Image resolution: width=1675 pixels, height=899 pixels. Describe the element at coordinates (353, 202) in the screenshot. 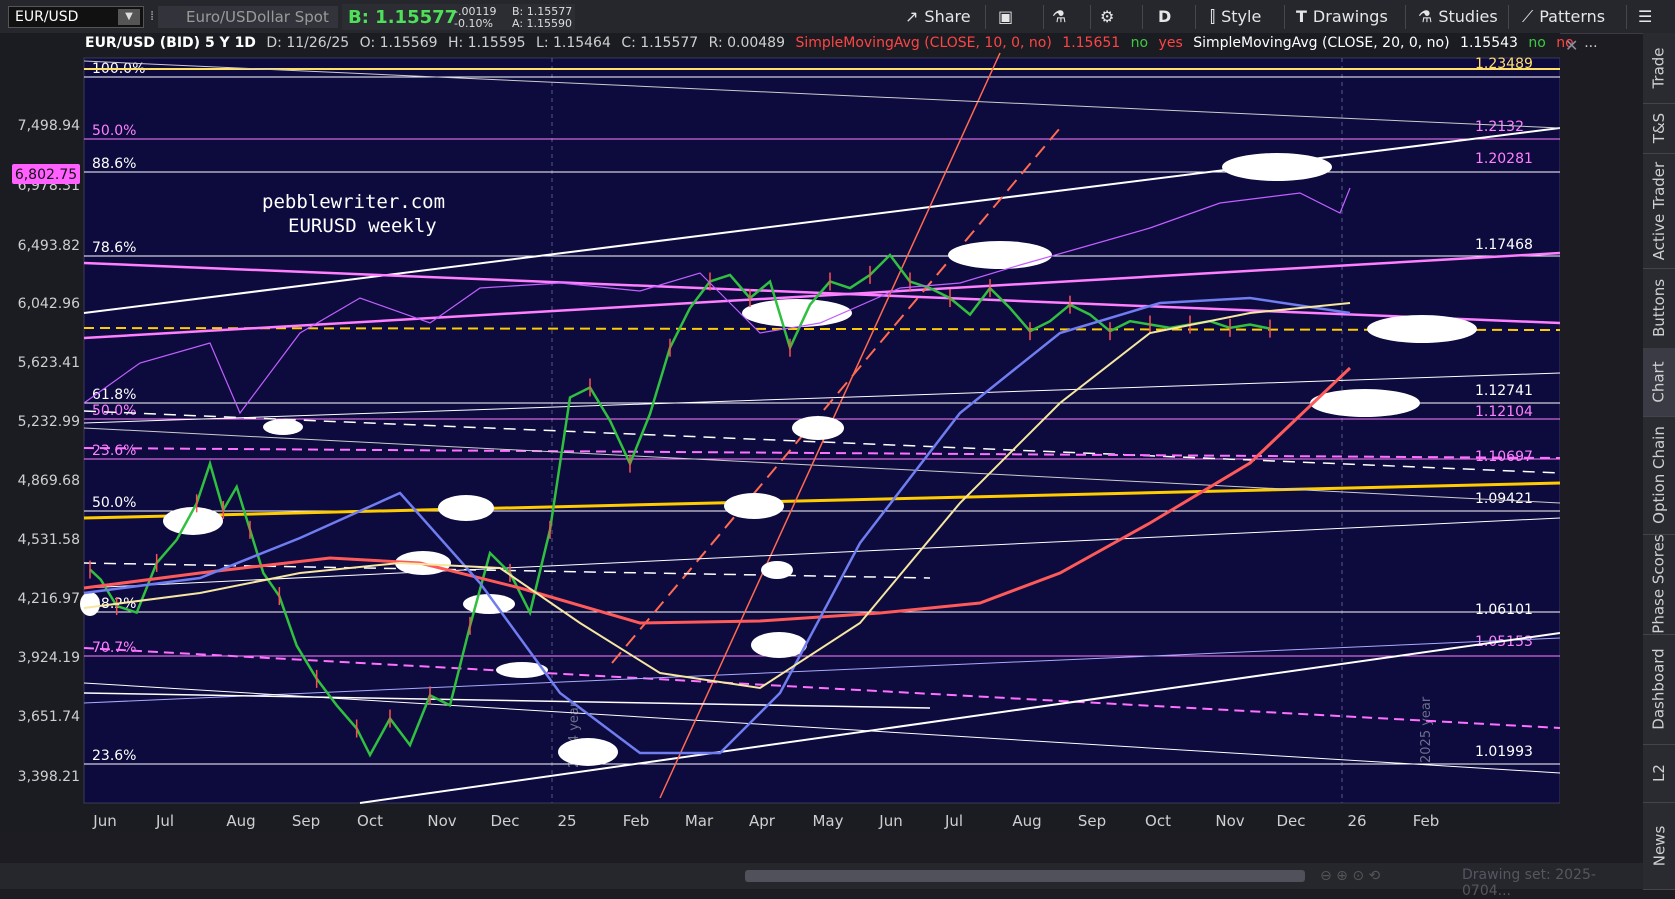

I see `annotation-site: pebblewriter.com` at that location.